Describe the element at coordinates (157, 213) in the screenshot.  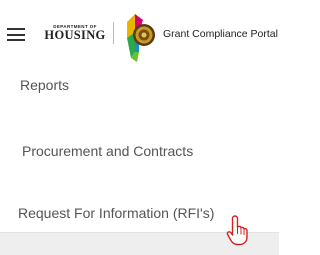
I see `menu-item-request-for-information: Request For Information (RFI's)` at that location.